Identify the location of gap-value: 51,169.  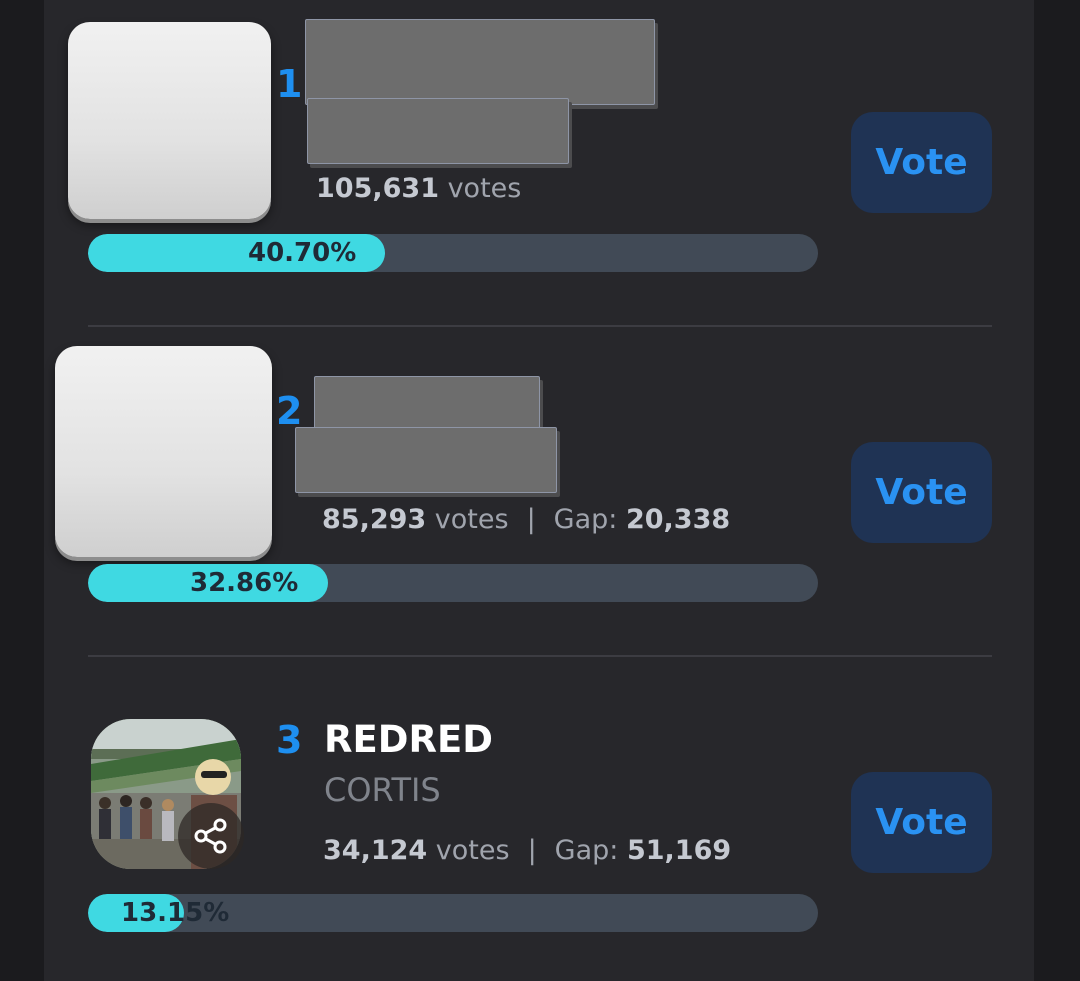
(679, 850).